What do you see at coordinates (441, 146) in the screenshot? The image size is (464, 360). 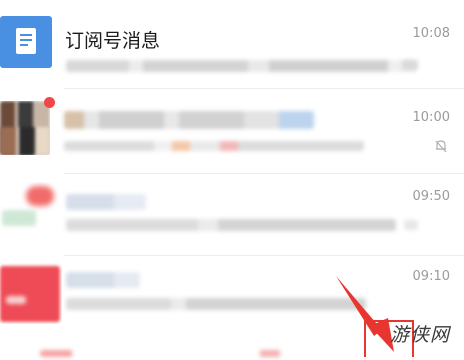 I see `mute-icon` at bounding box center [441, 146].